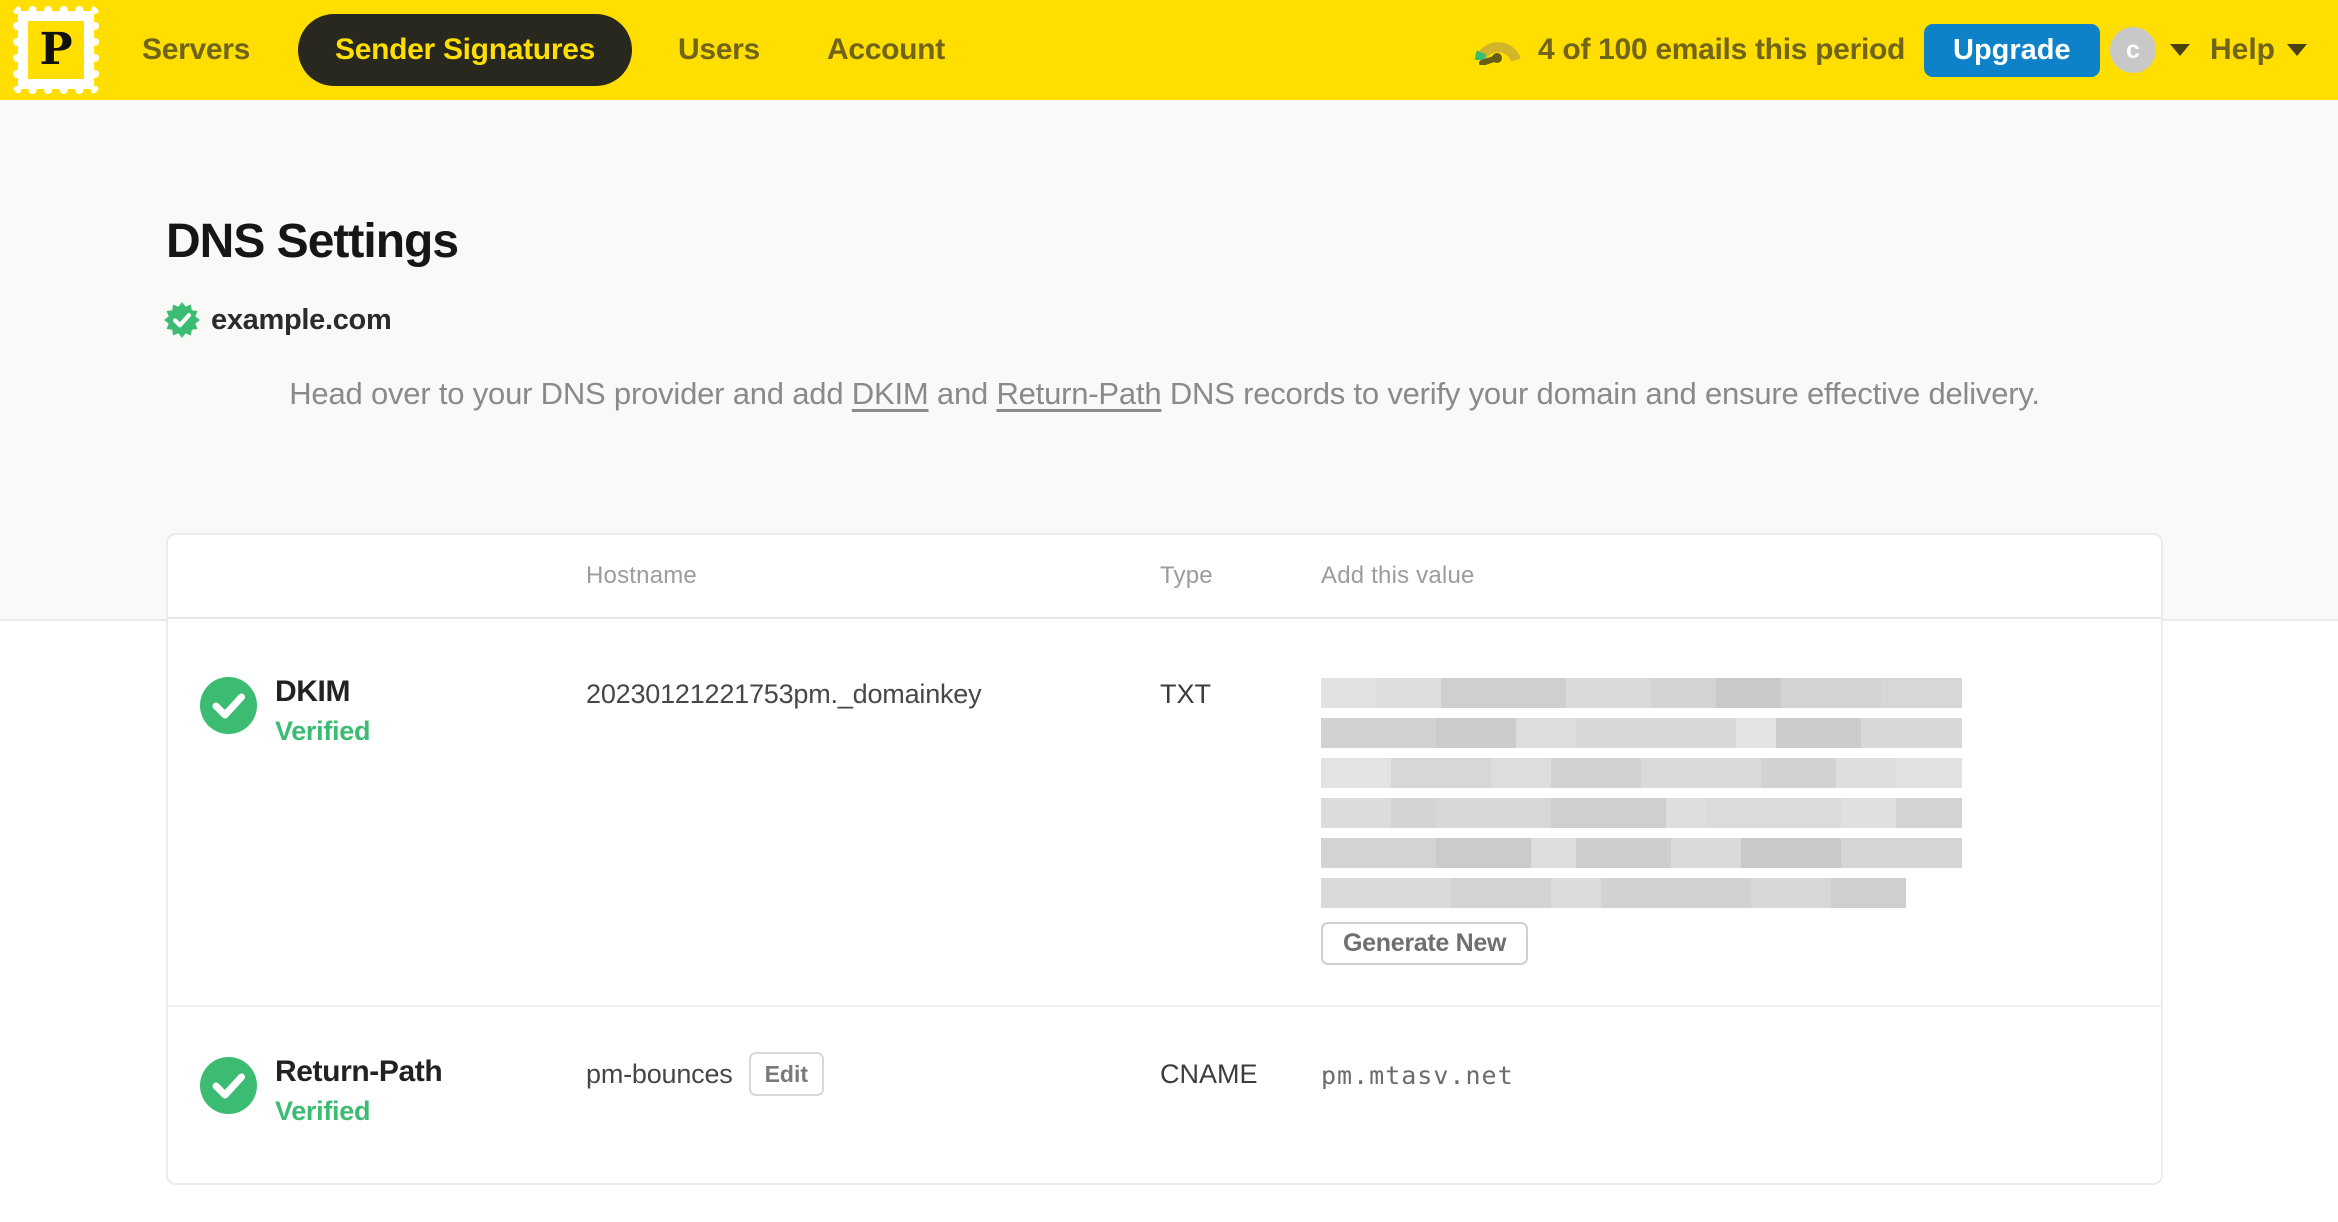 The height and width of the screenshot is (1222, 2338). I want to click on upgrade-button-label: Upgrade, so click(2012, 50).